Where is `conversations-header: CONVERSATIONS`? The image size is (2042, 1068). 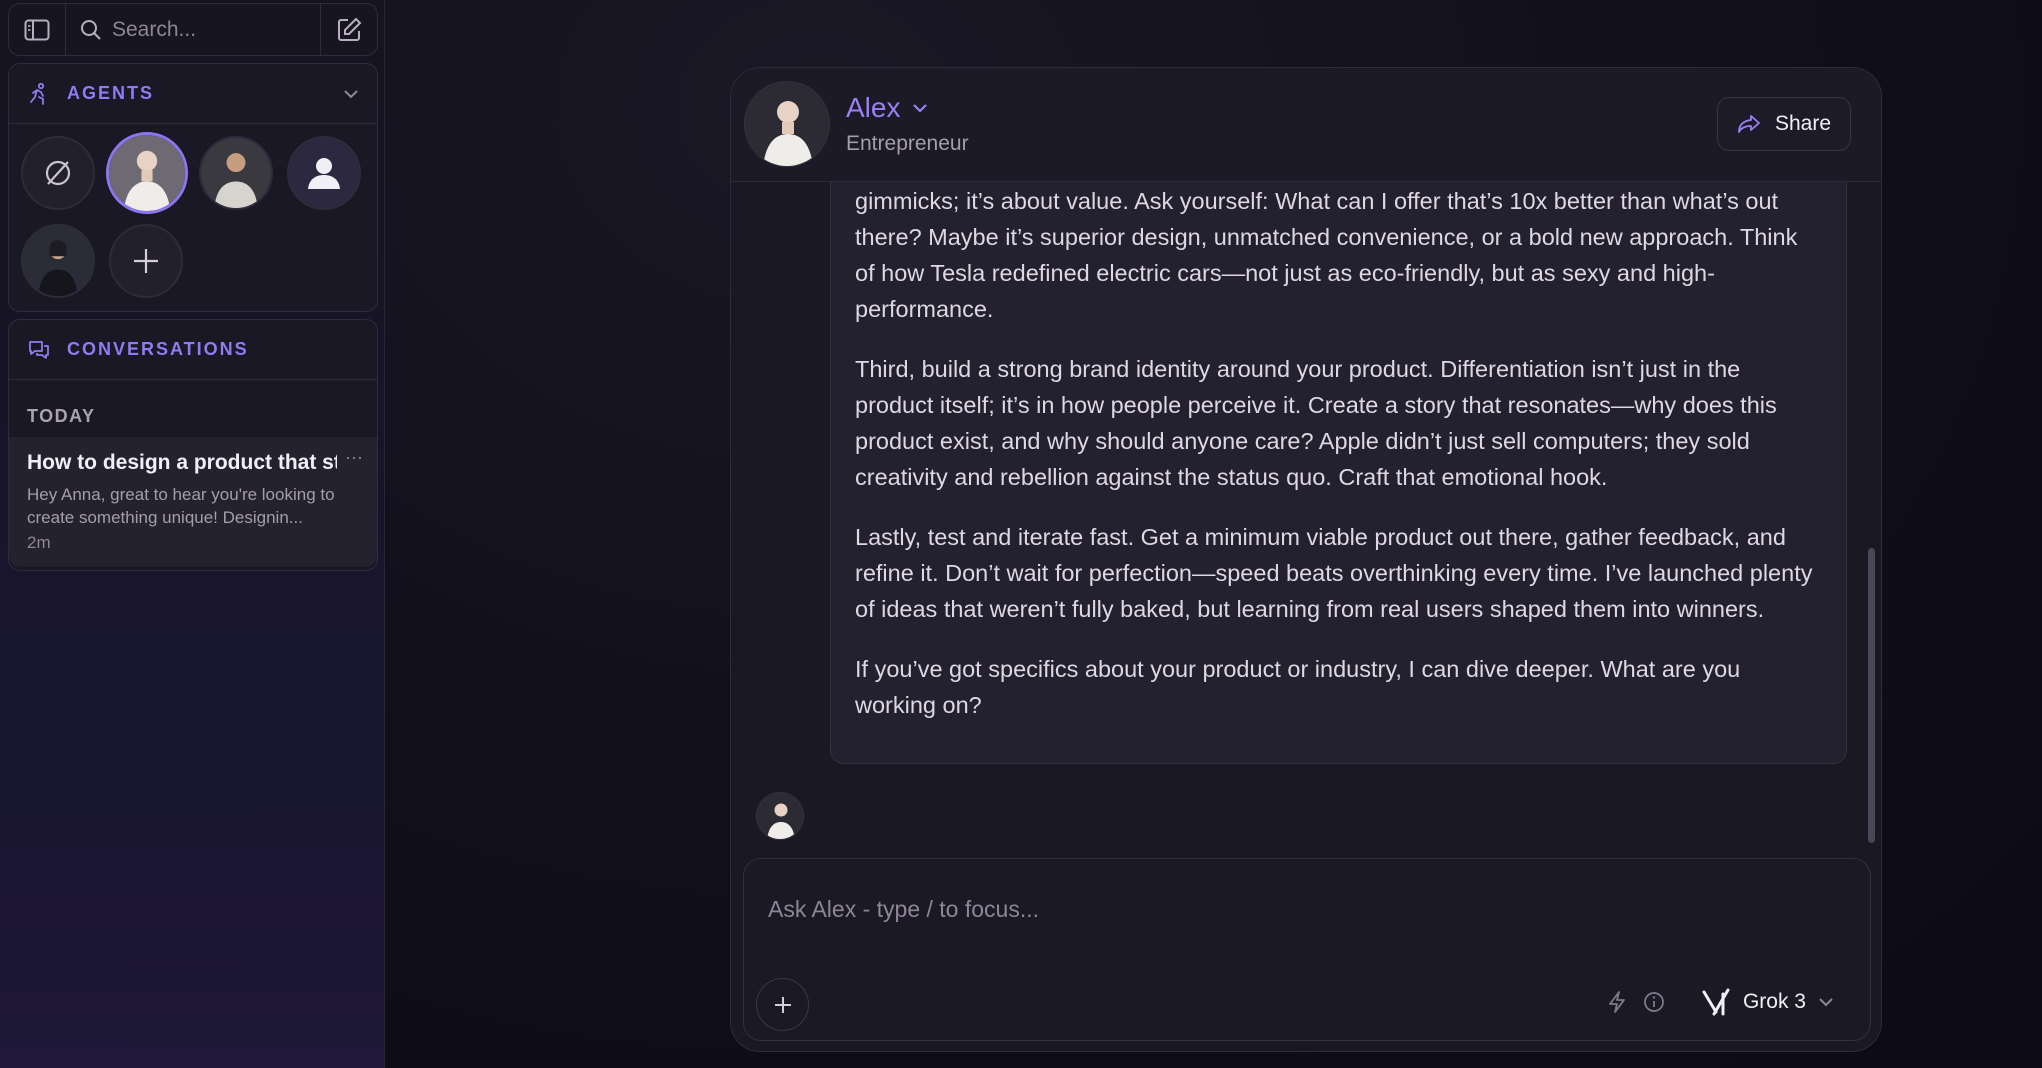
conversations-header: CONVERSATIONS is located at coordinates (193, 350).